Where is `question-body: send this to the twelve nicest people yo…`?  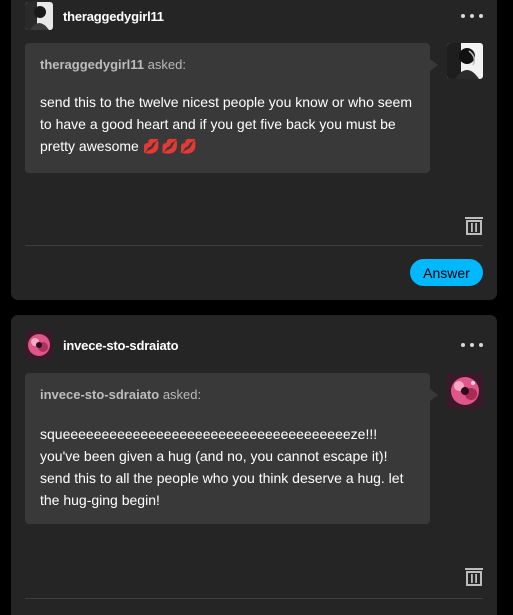
question-body: send this to the twelve nicest people yo… is located at coordinates (226, 124).